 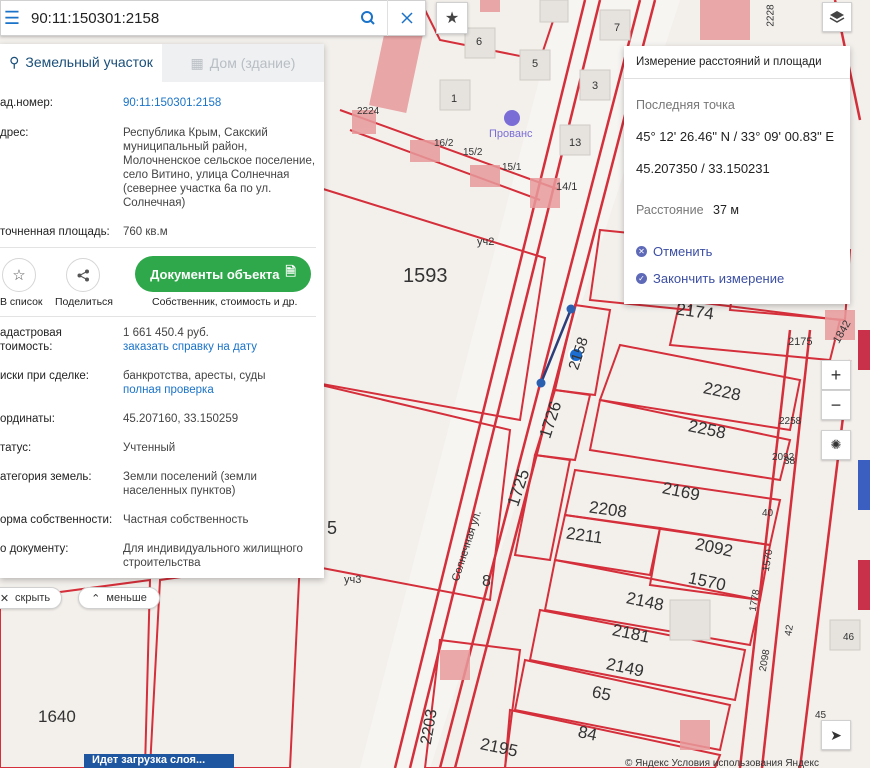 What do you see at coordinates (21, 302) in the screenshot?
I see `save-to-list-label: В список` at bounding box center [21, 302].